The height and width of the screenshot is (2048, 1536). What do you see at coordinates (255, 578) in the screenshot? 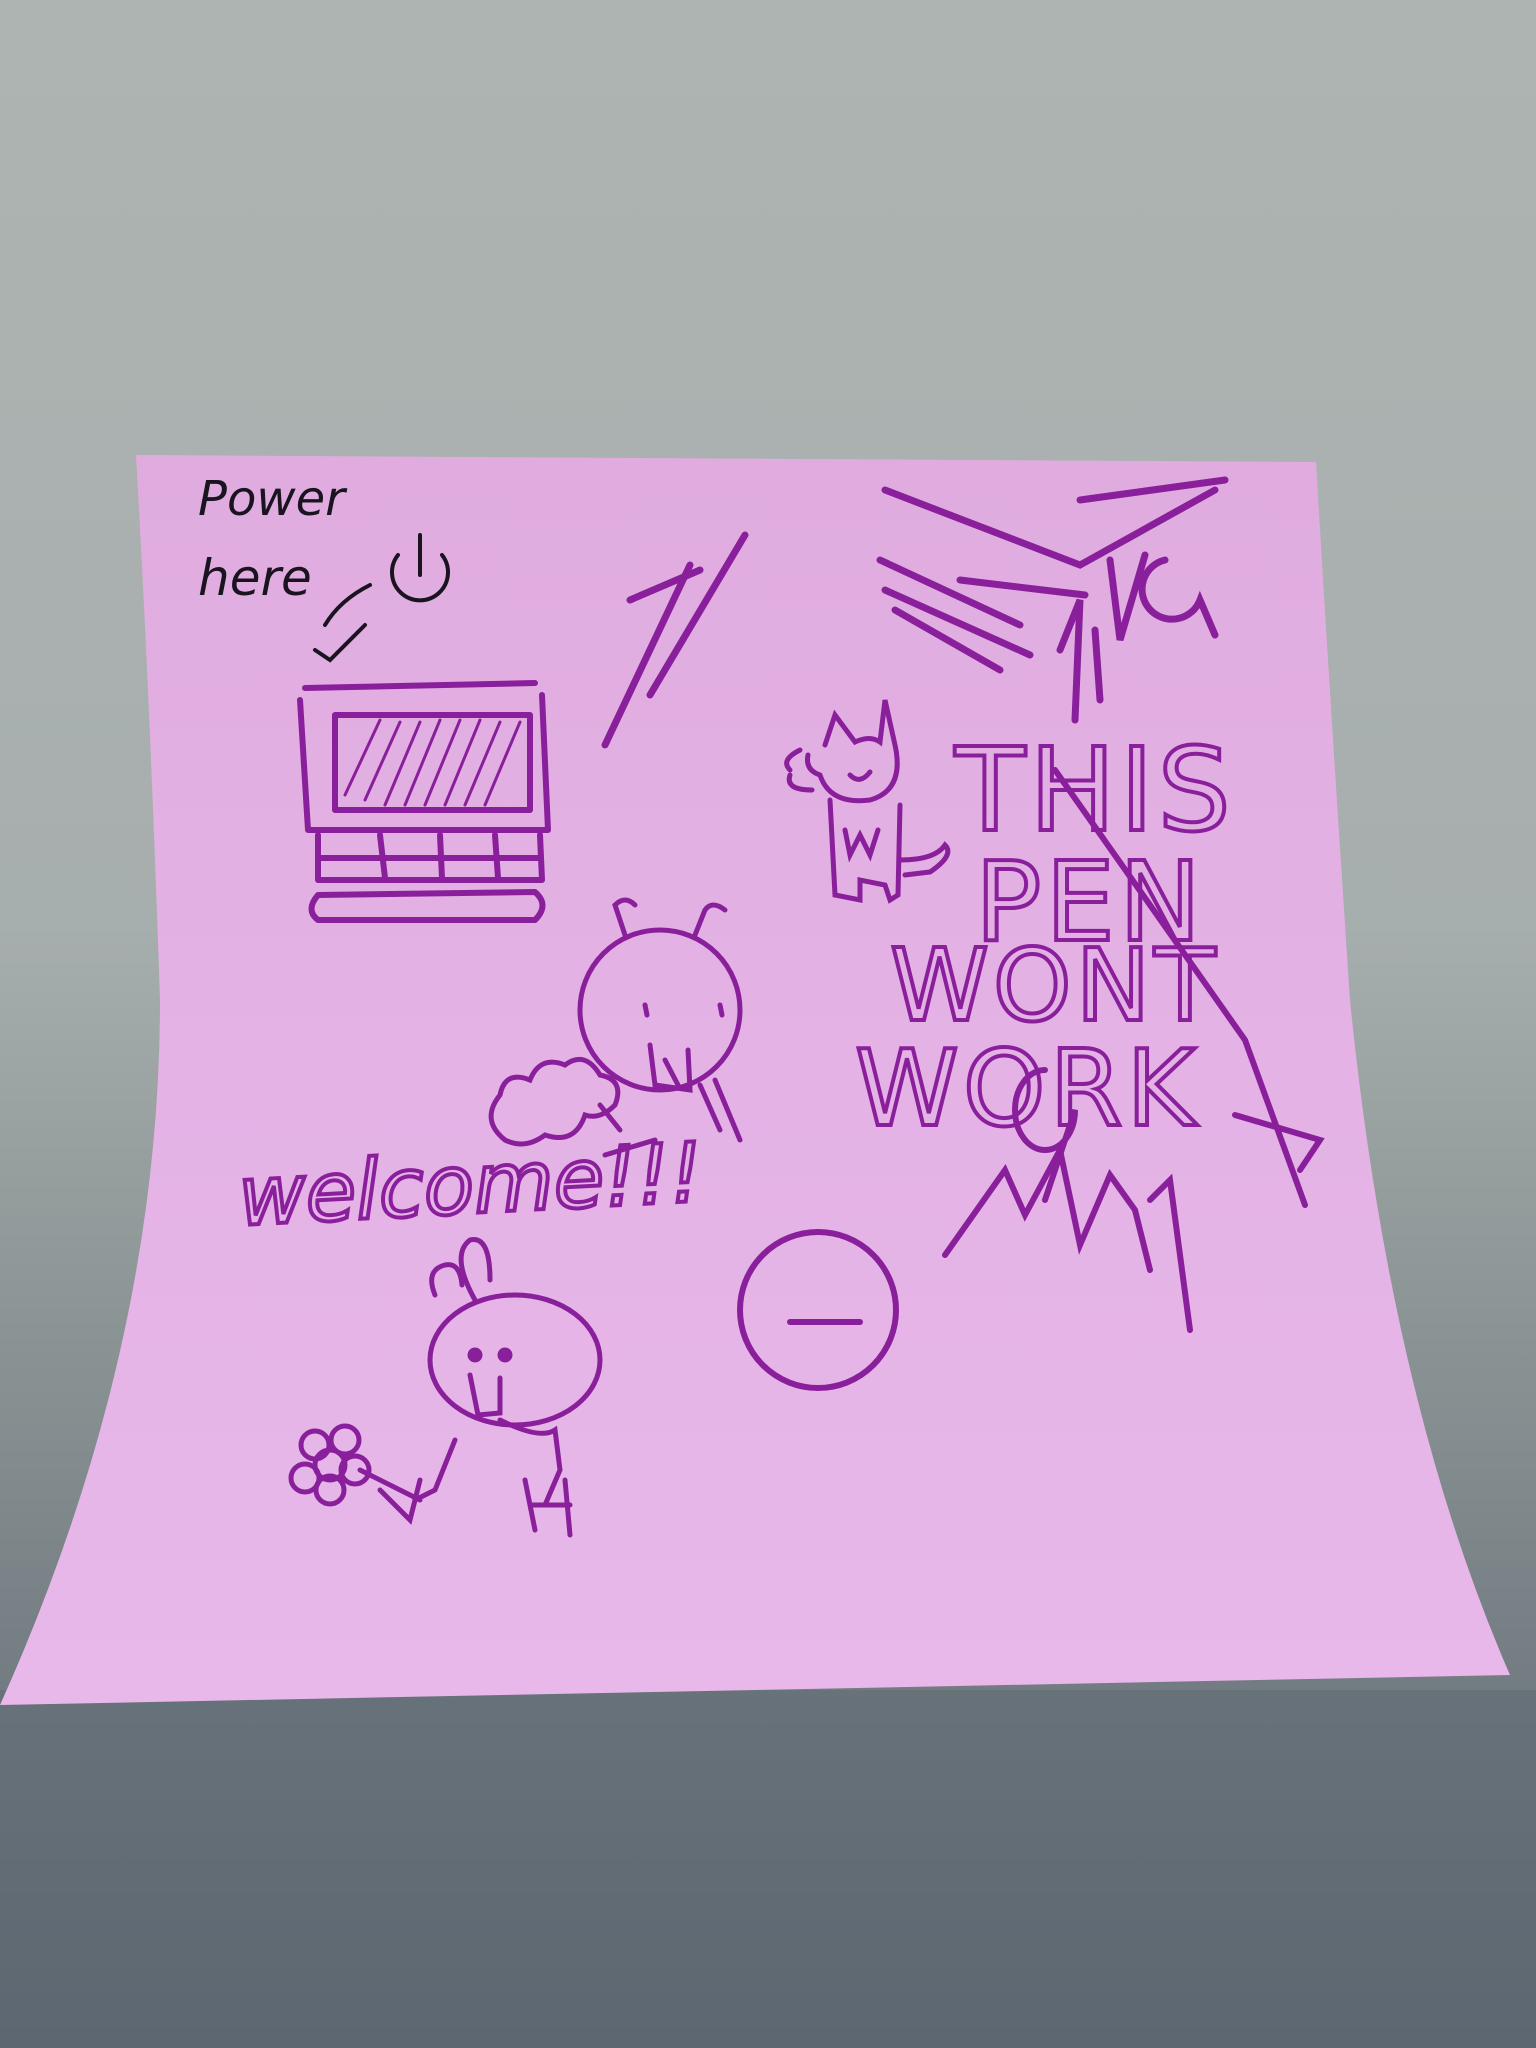
I see `power-label-line2: here` at bounding box center [255, 578].